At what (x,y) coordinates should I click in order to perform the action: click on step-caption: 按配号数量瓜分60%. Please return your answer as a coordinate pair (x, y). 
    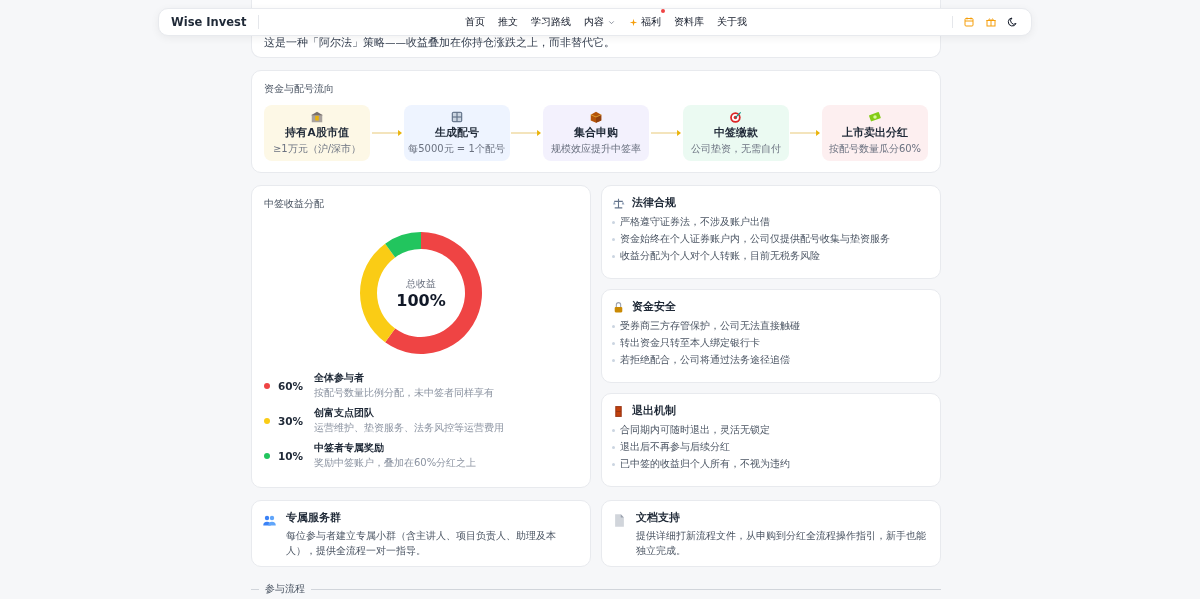
    Looking at the image, I should click on (875, 149).